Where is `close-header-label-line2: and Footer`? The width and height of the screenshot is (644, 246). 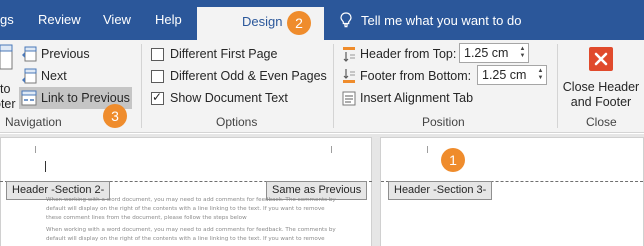
close-header-label-line2: and Footer is located at coordinates (601, 102).